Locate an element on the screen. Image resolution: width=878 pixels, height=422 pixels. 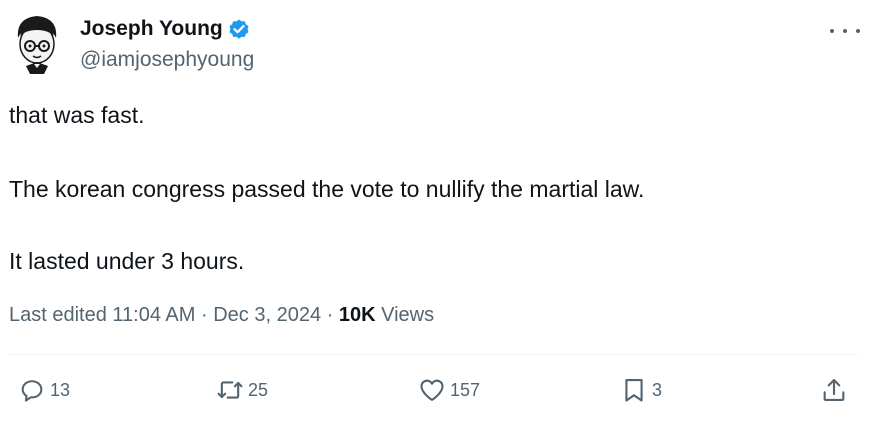
more-options-icon is located at coordinates (845, 31).